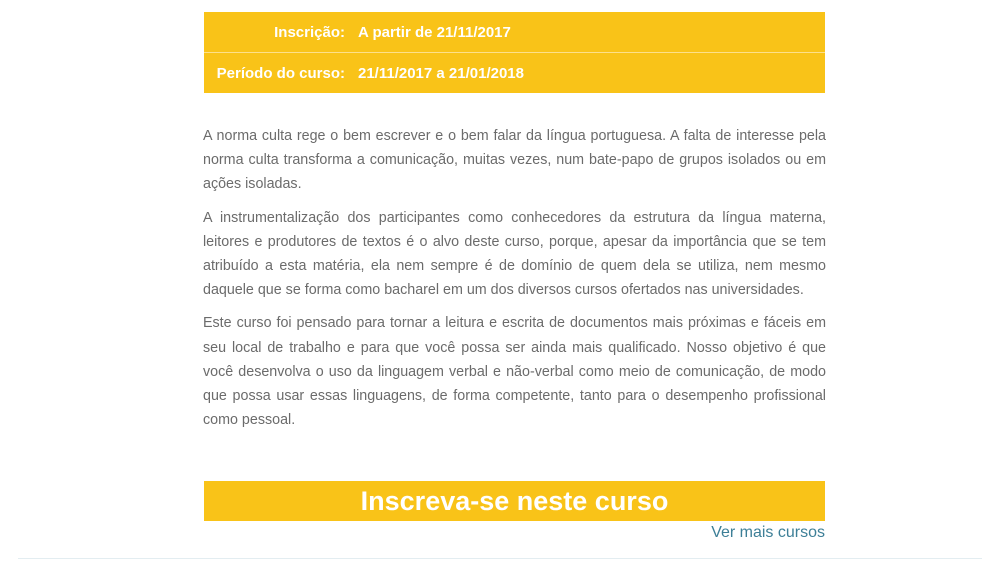 The height and width of the screenshot is (561, 1000). I want to click on course-period-value: 21/11/2017 a 21/01/2018, so click(441, 73).